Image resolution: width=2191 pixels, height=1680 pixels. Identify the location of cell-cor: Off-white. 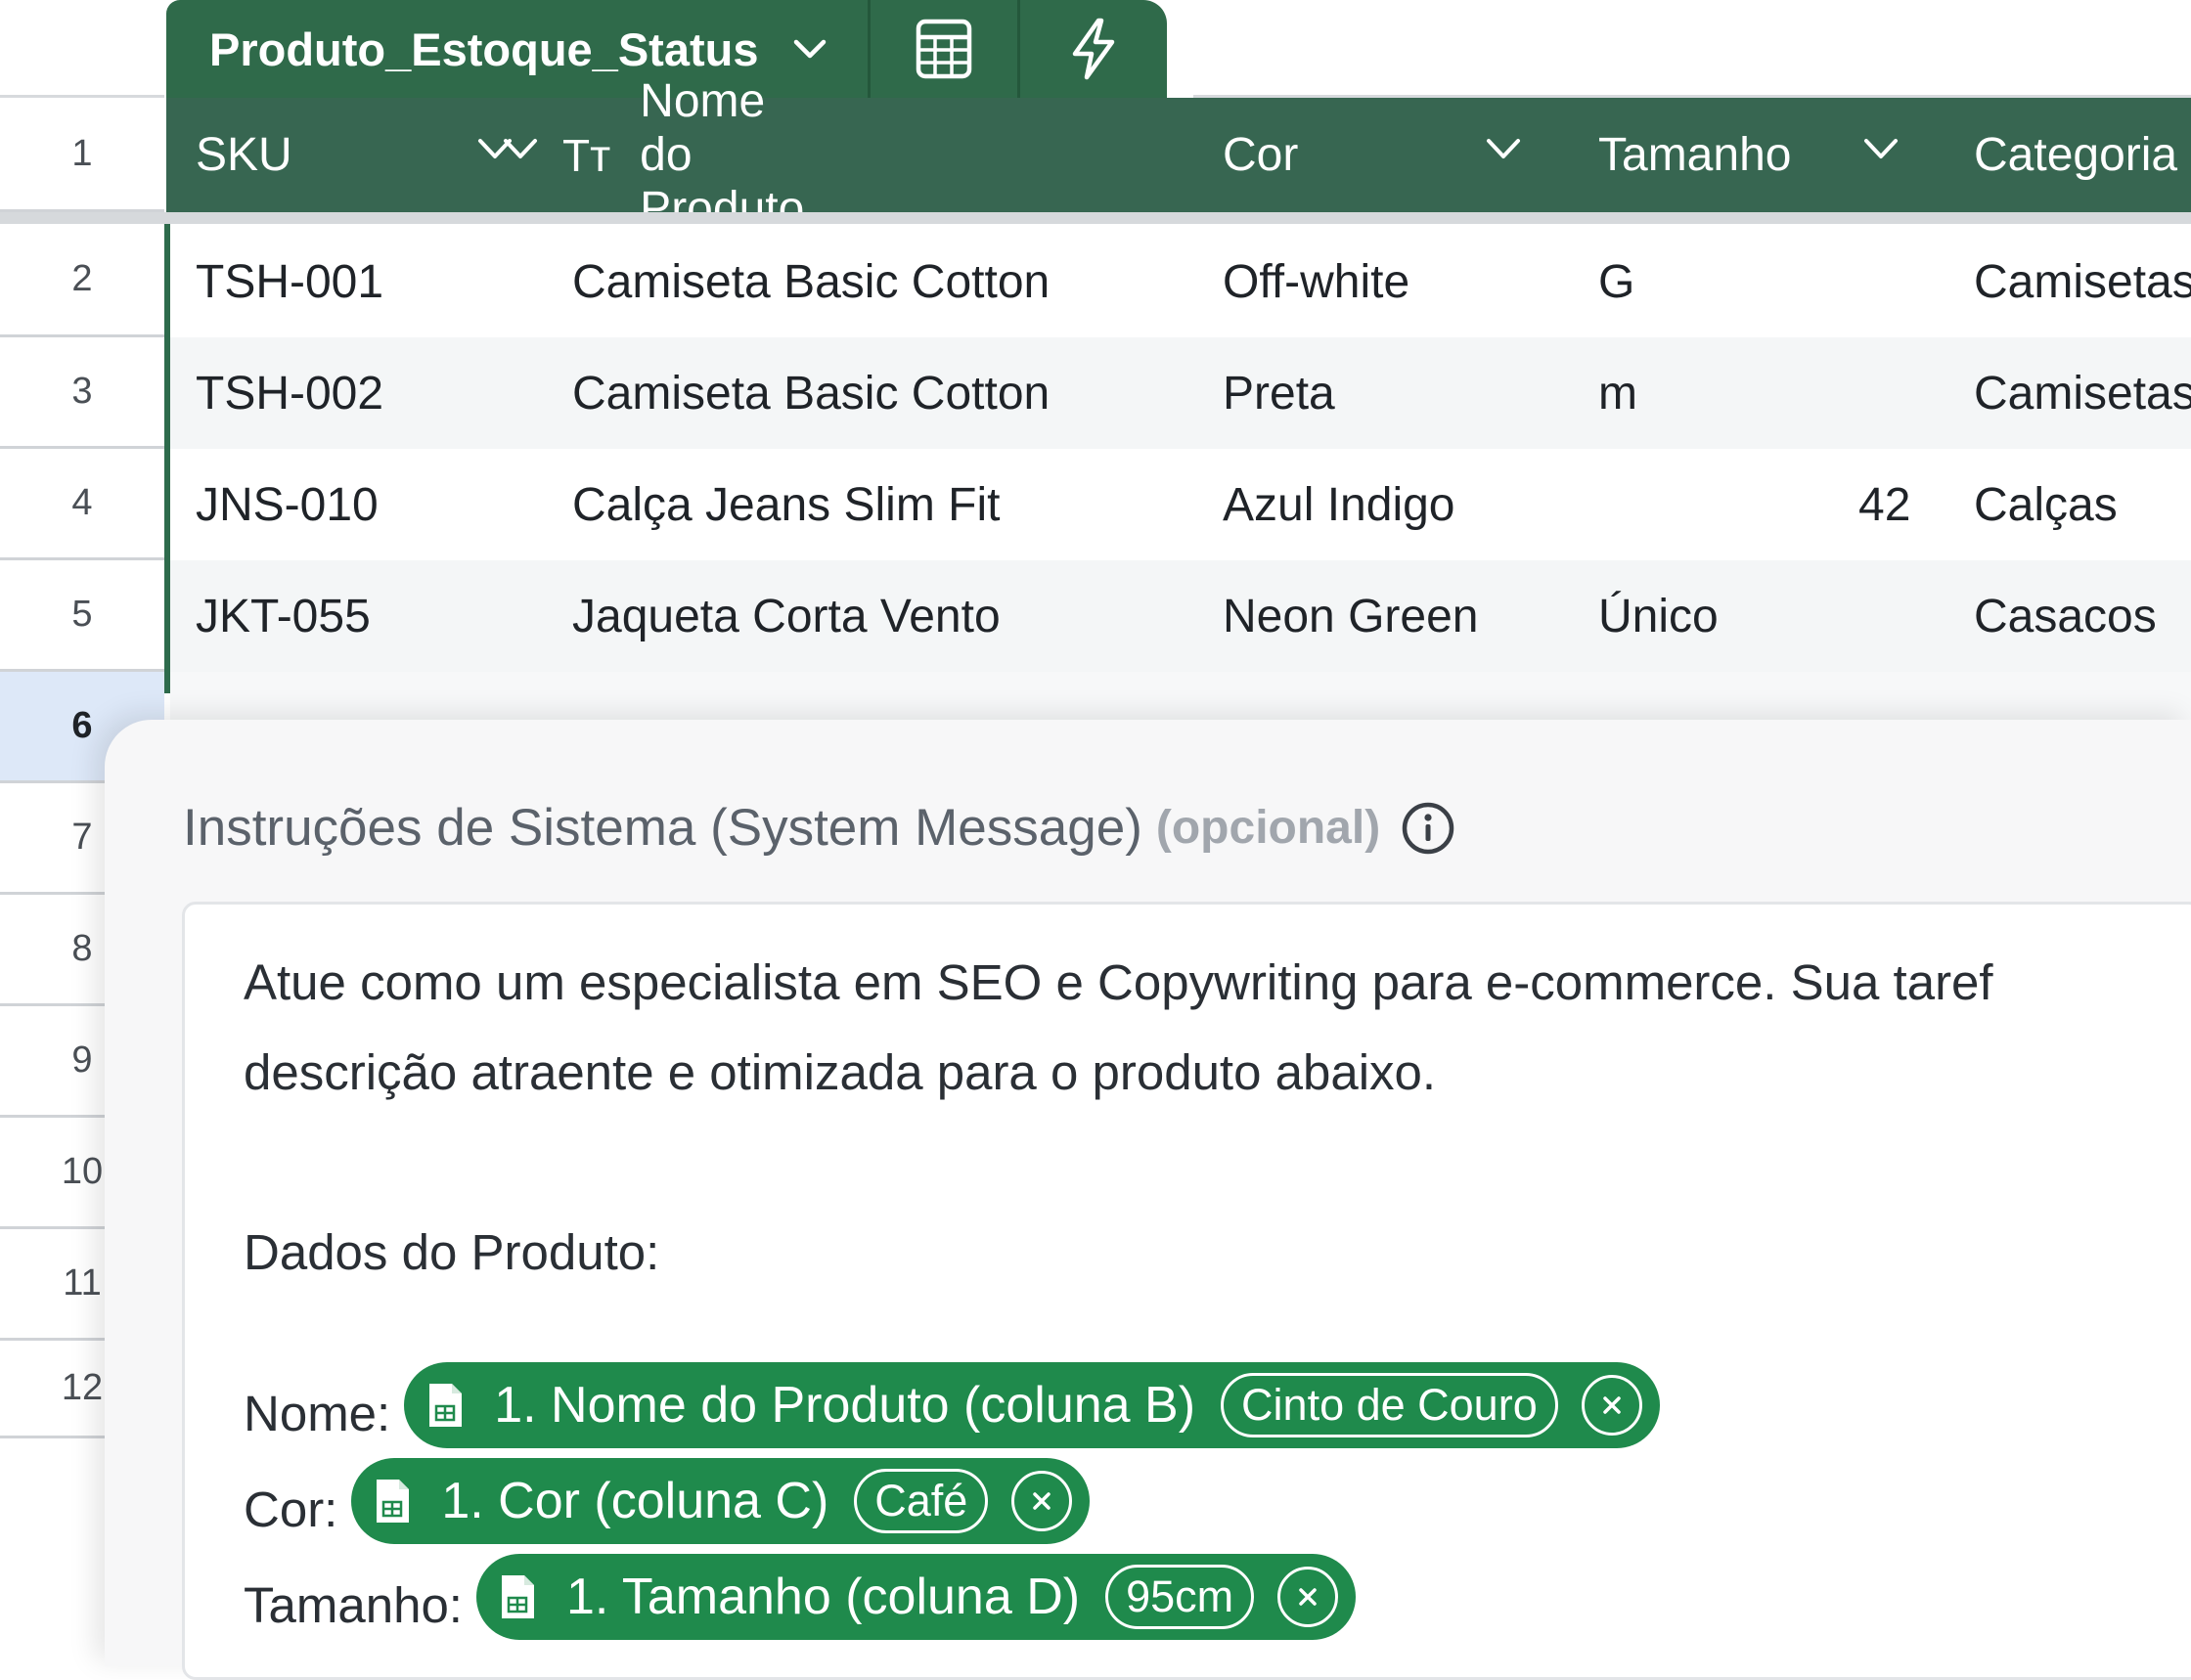
(1316, 282).